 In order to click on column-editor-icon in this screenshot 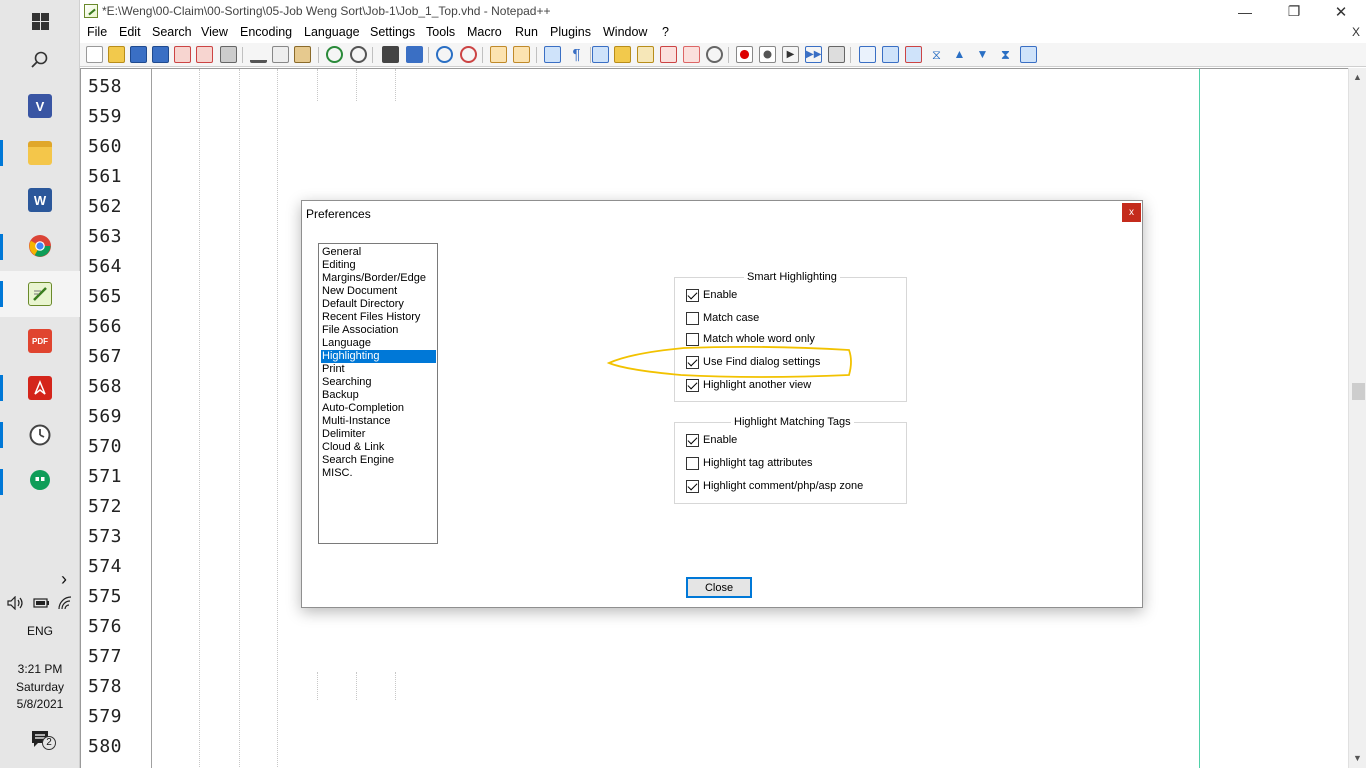, I will do `click(867, 54)`.